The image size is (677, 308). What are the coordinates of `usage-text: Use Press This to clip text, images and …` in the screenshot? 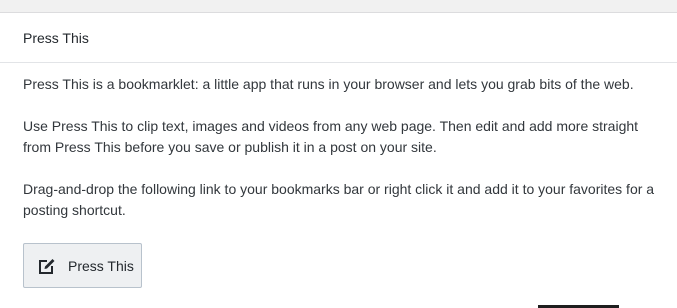 It's located at (331, 136).